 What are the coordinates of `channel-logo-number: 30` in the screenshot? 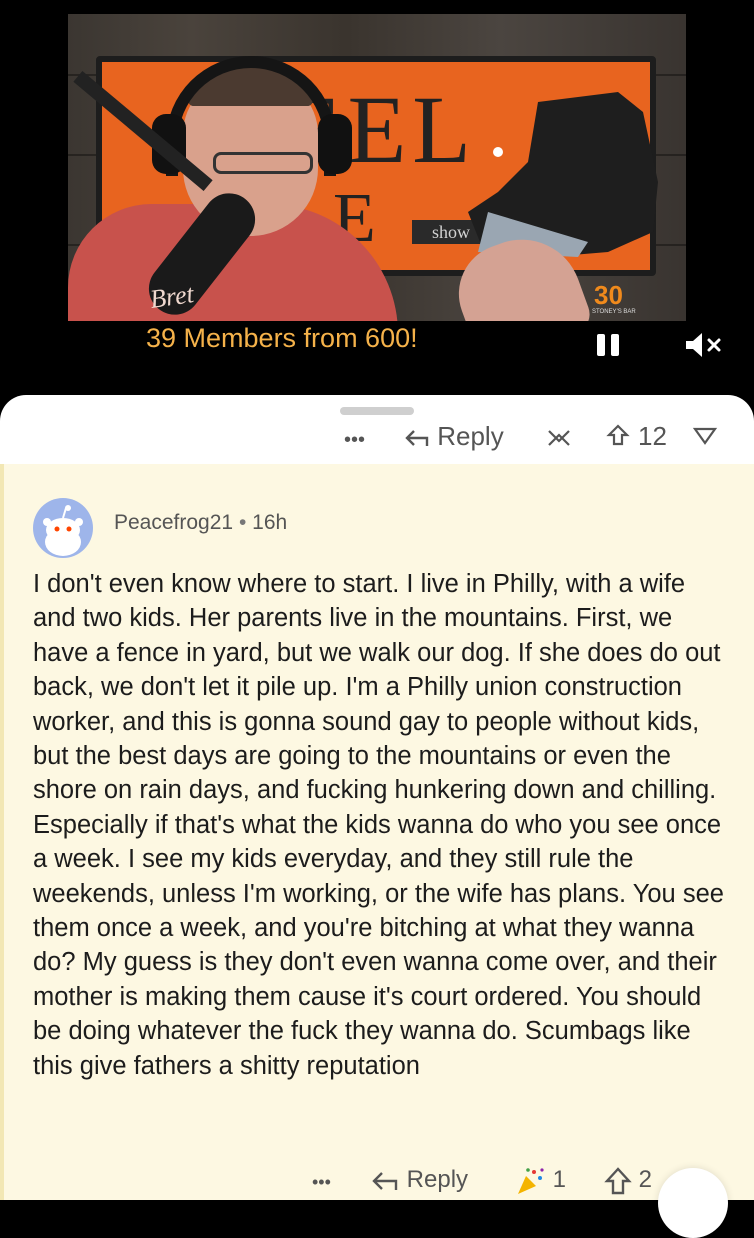 It's located at (608, 295).